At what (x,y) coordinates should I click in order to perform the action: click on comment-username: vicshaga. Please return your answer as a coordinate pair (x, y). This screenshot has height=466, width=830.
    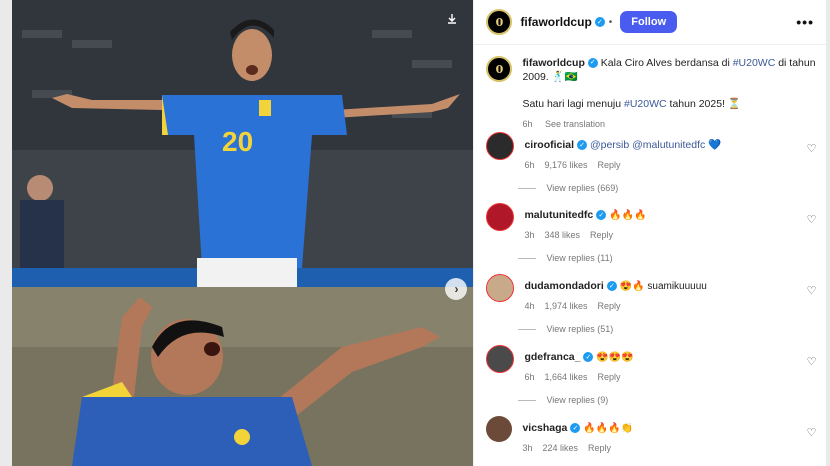
    Looking at the image, I should click on (544, 428).